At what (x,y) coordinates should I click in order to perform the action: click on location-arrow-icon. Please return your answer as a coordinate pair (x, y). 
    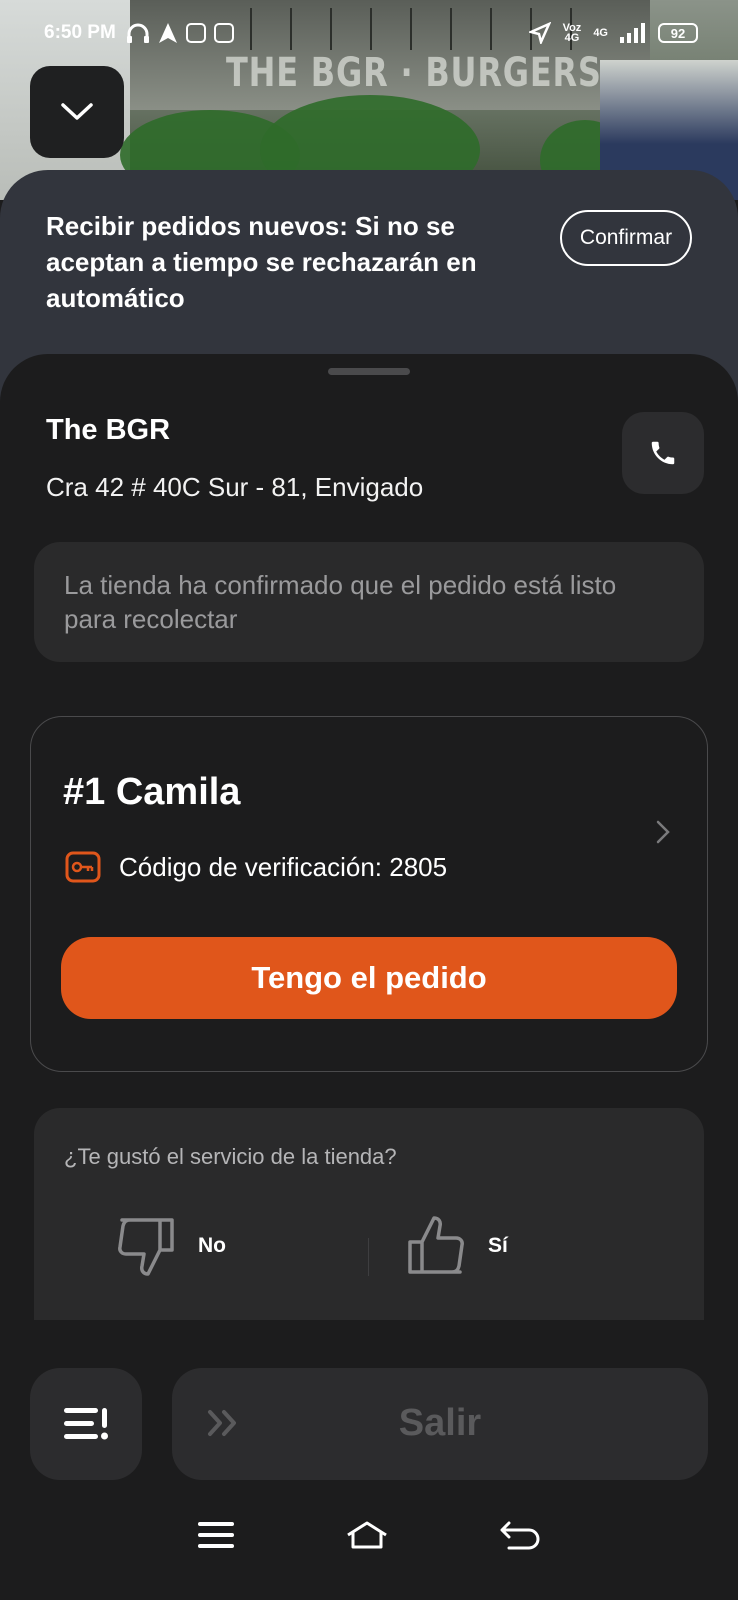
    Looking at the image, I should click on (539, 33).